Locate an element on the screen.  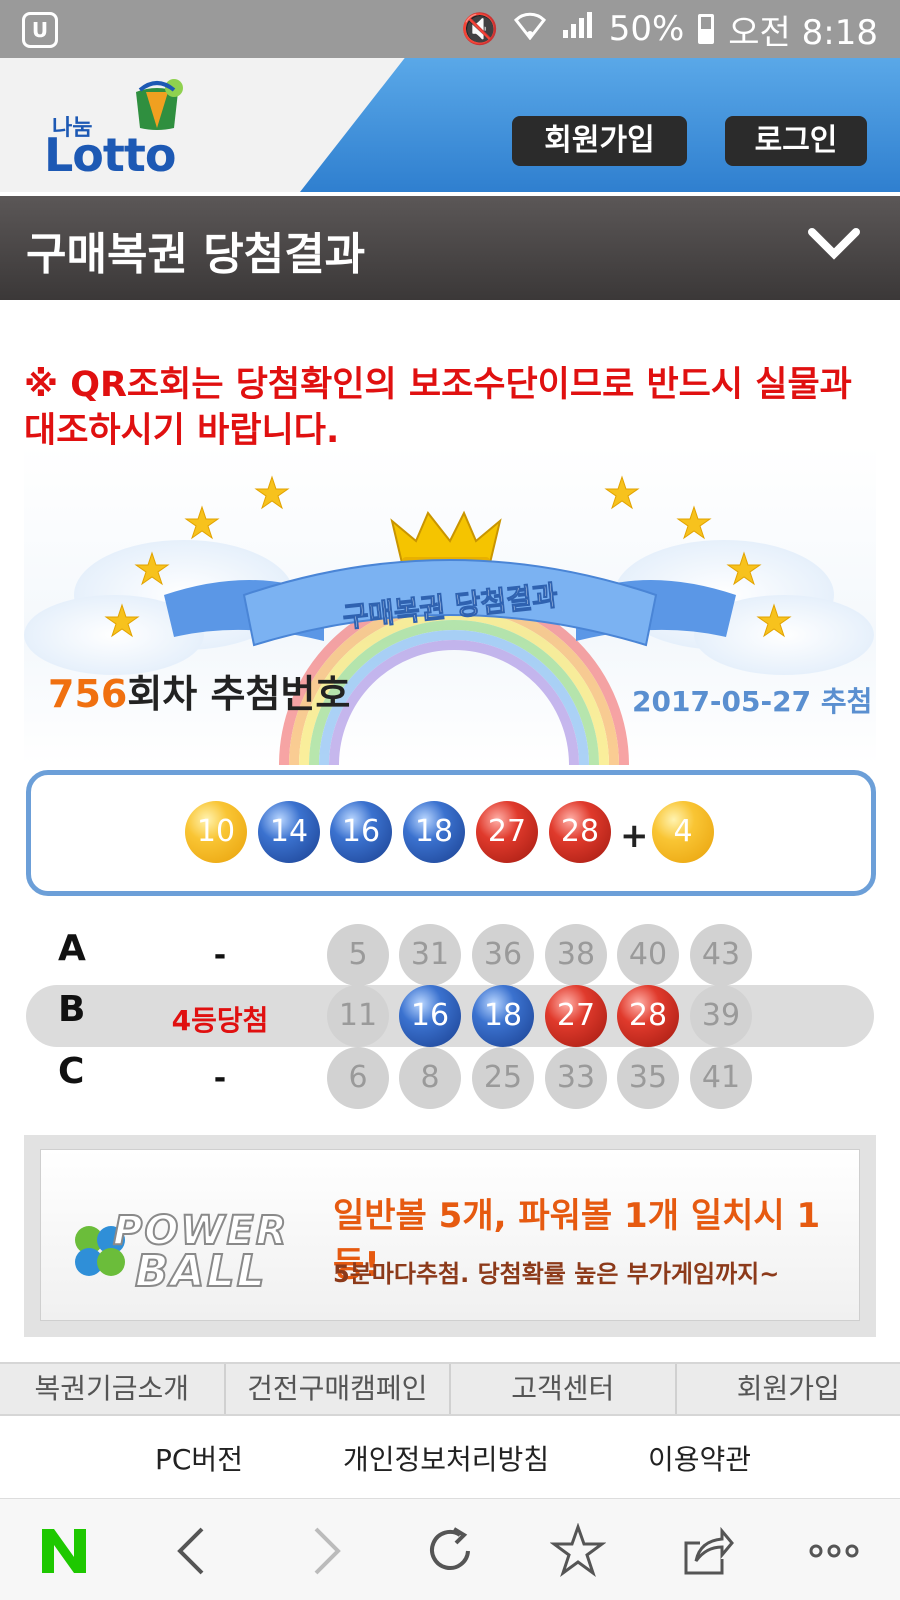
footer-links: PC버전 개인정보처리방침 이용약관 is located at coordinates (450, 1458).